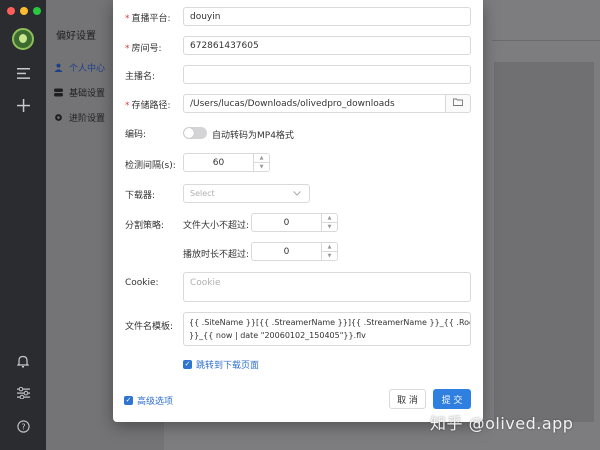 The width and height of the screenshot is (600, 450). I want to click on browse-folder-button, so click(458, 103).